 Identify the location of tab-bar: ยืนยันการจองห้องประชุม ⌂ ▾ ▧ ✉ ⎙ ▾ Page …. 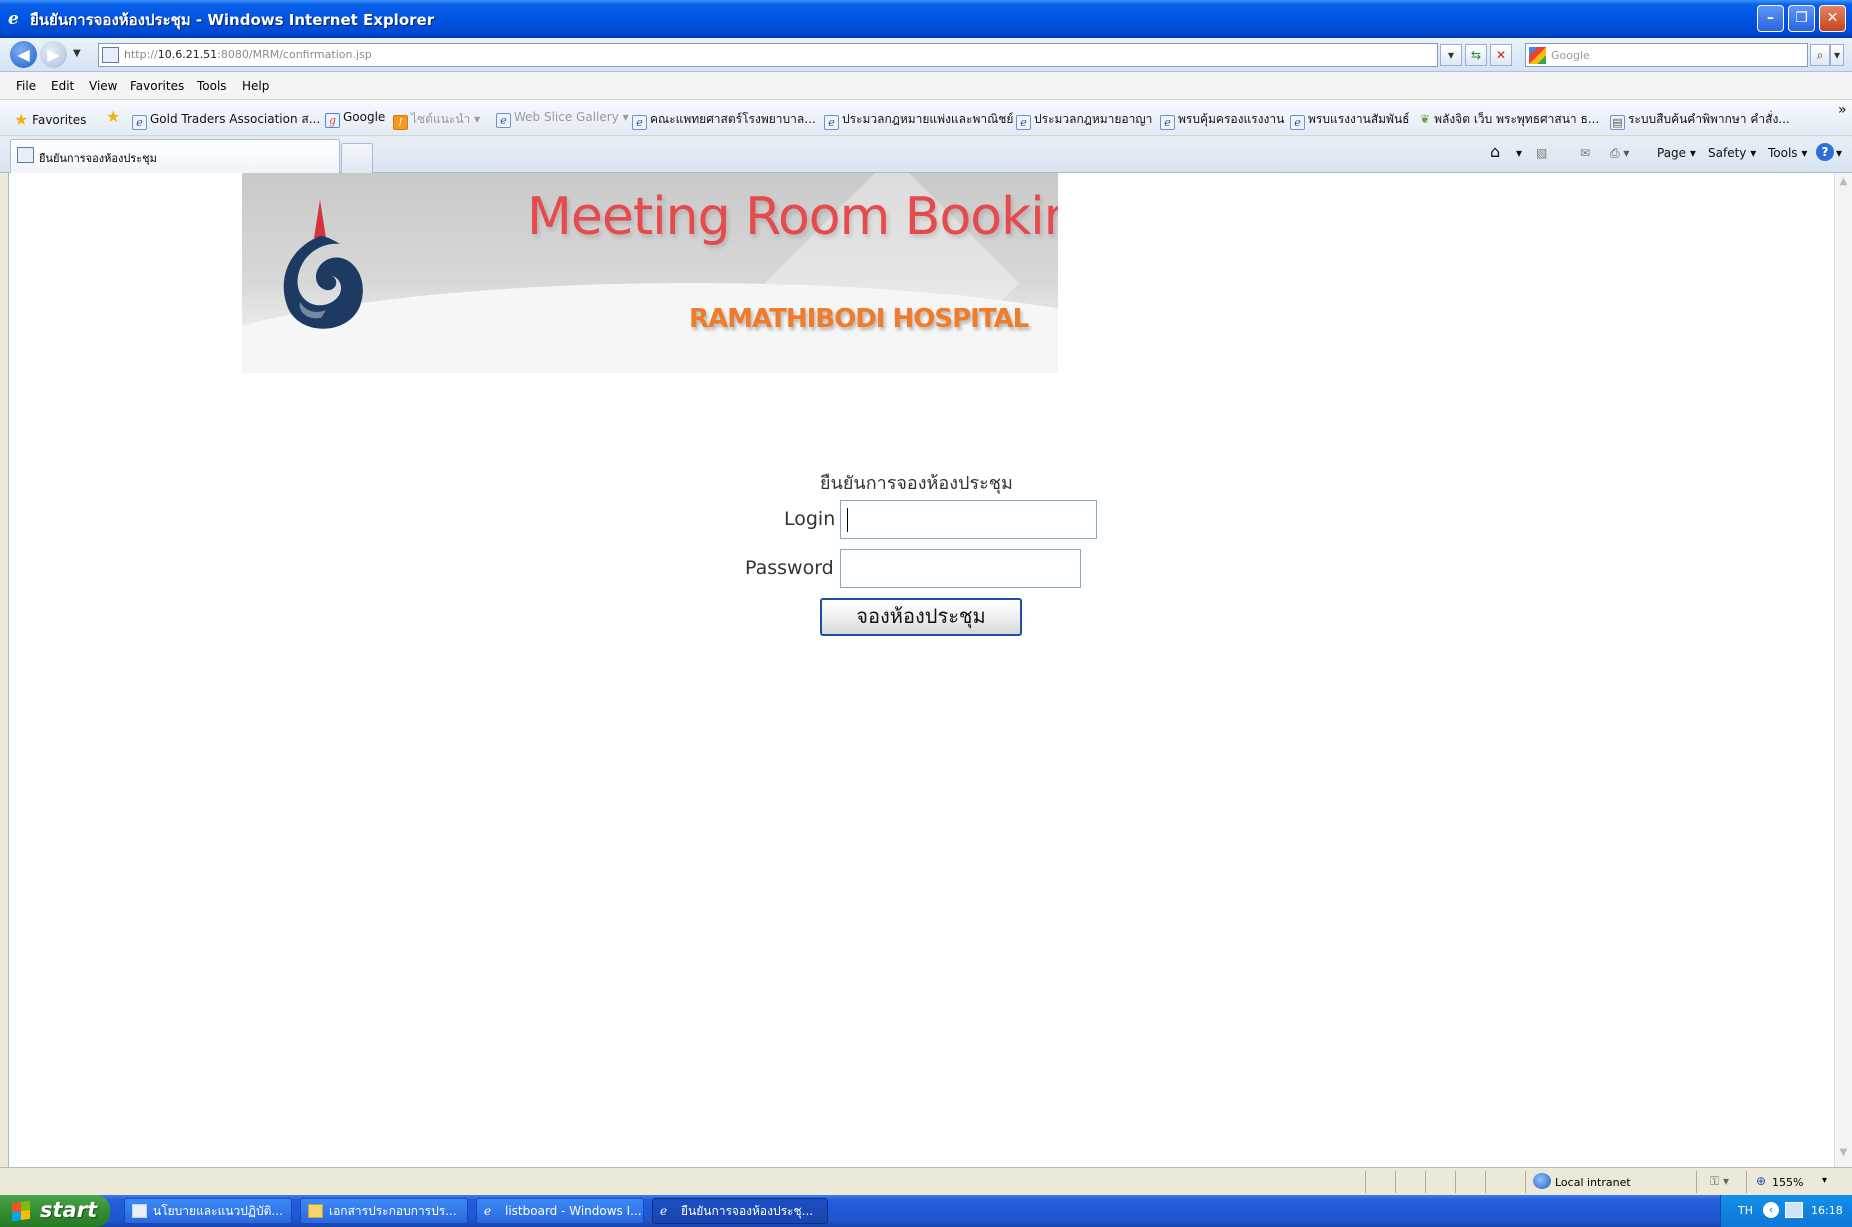
(926, 155).